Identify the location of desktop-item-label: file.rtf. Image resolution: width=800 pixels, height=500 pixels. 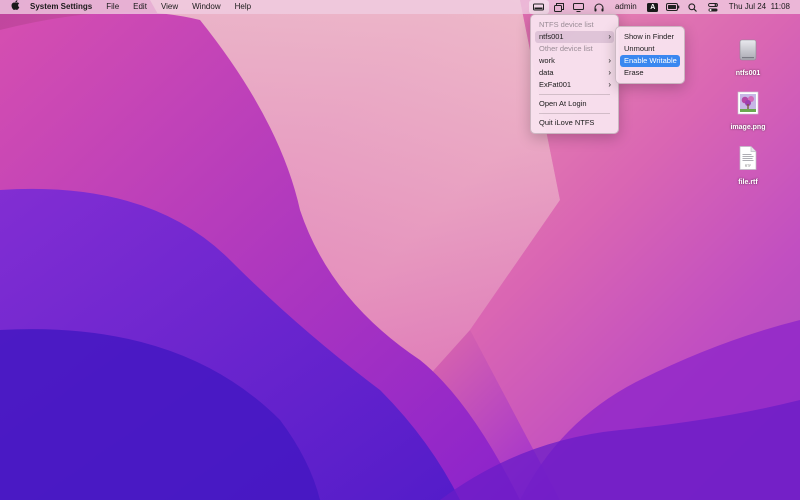
(748, 182).